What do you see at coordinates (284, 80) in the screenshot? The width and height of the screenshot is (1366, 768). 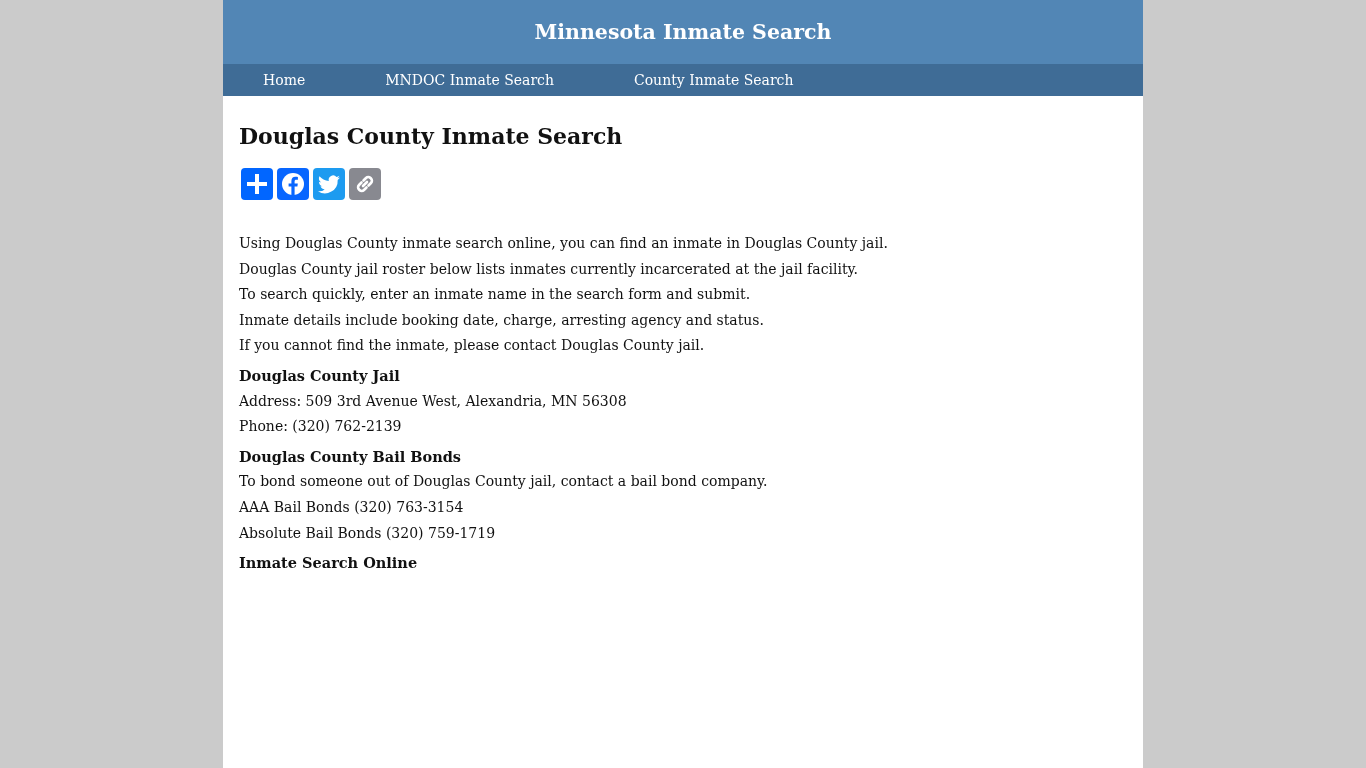 I see `nav-link: Home` at bounding box center [284, 80].